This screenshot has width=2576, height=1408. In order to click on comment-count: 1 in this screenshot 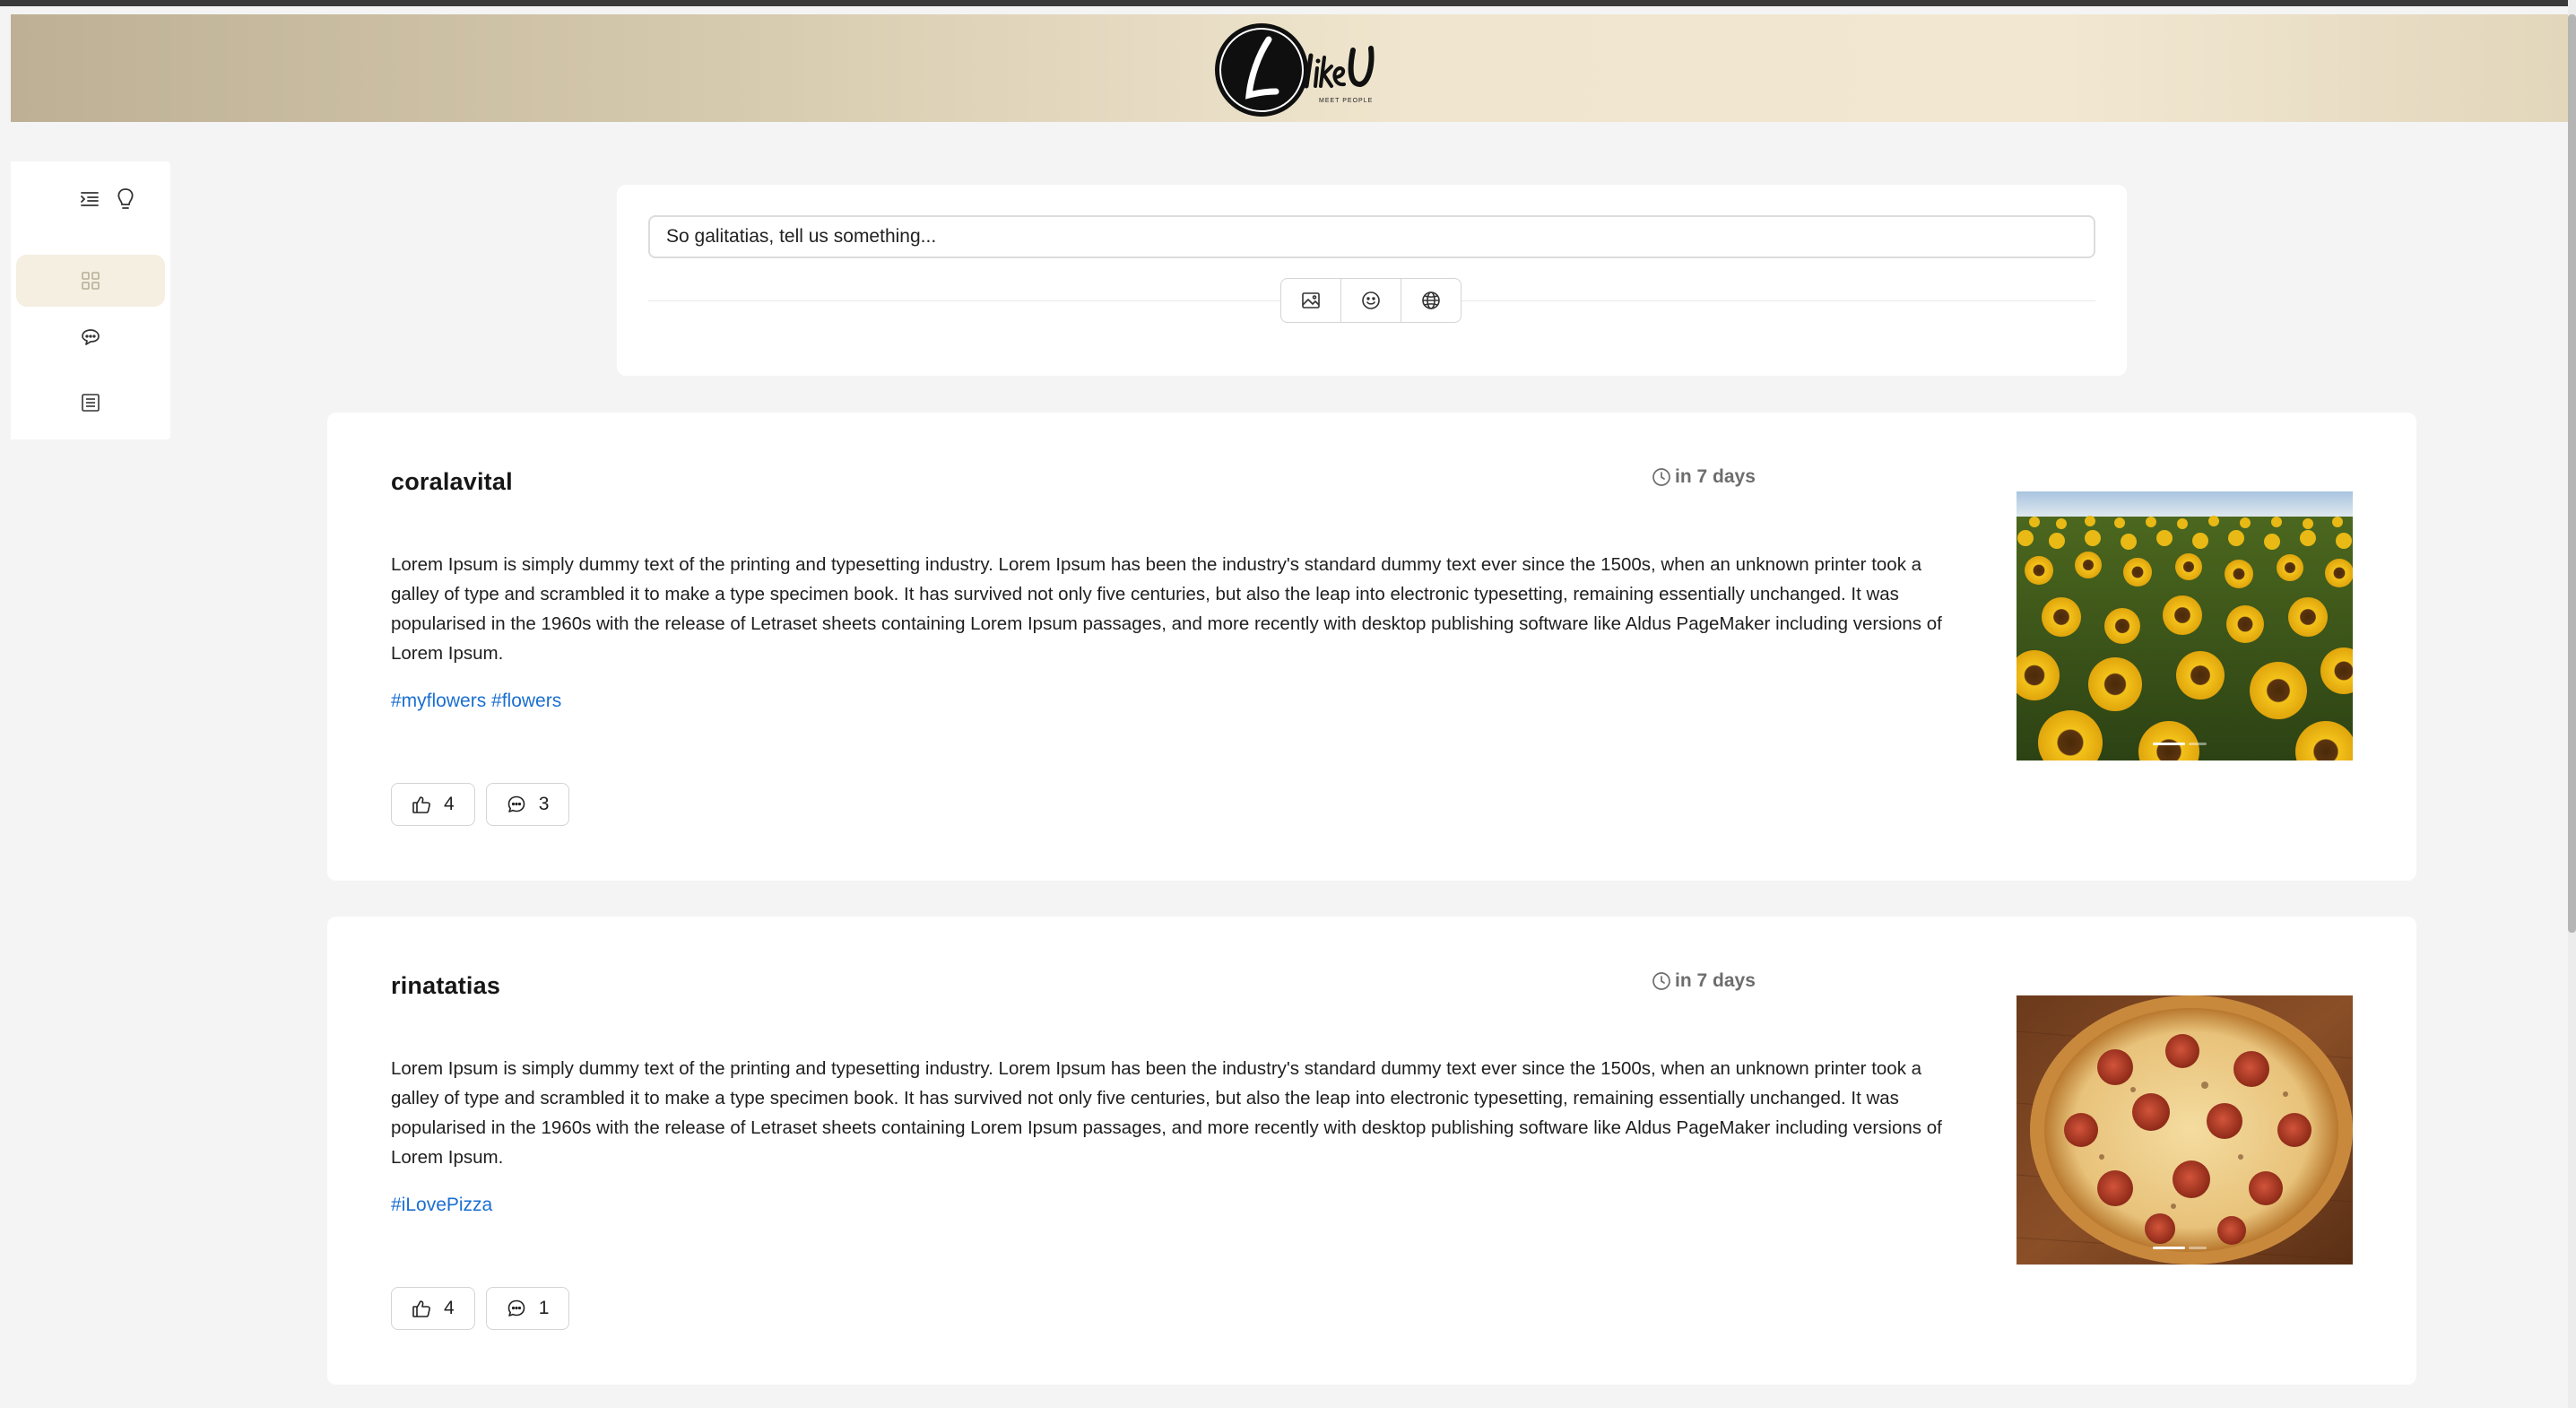, I will do `click(544, 1308)`.